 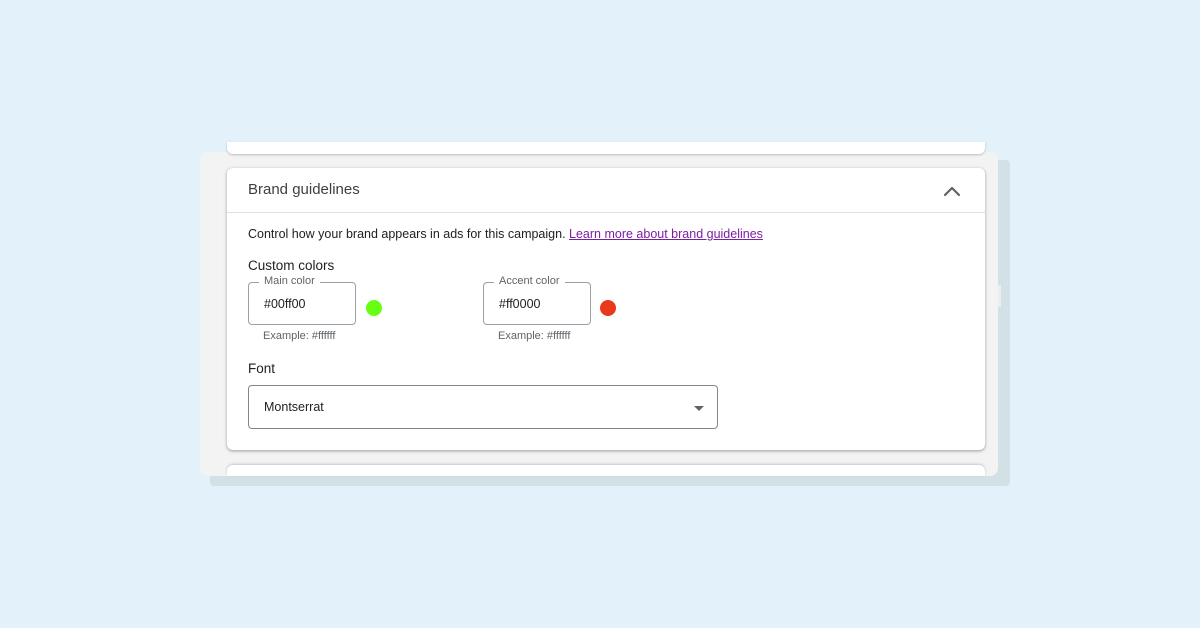 What do you see at coordinates (483, 407) in the screenshot?
I see `font-select: Montserrat` at bounding box center [483, 407].